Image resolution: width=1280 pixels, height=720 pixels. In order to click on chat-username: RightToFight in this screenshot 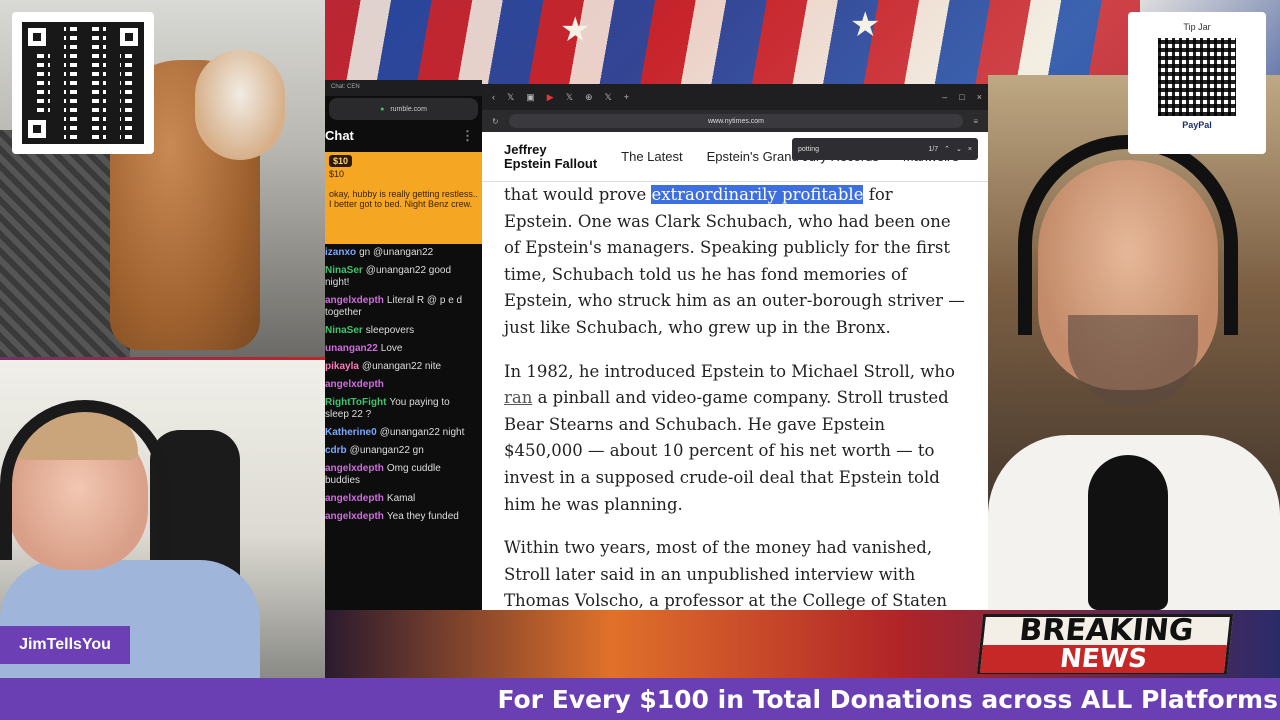, I will do `click(355, 402)`.